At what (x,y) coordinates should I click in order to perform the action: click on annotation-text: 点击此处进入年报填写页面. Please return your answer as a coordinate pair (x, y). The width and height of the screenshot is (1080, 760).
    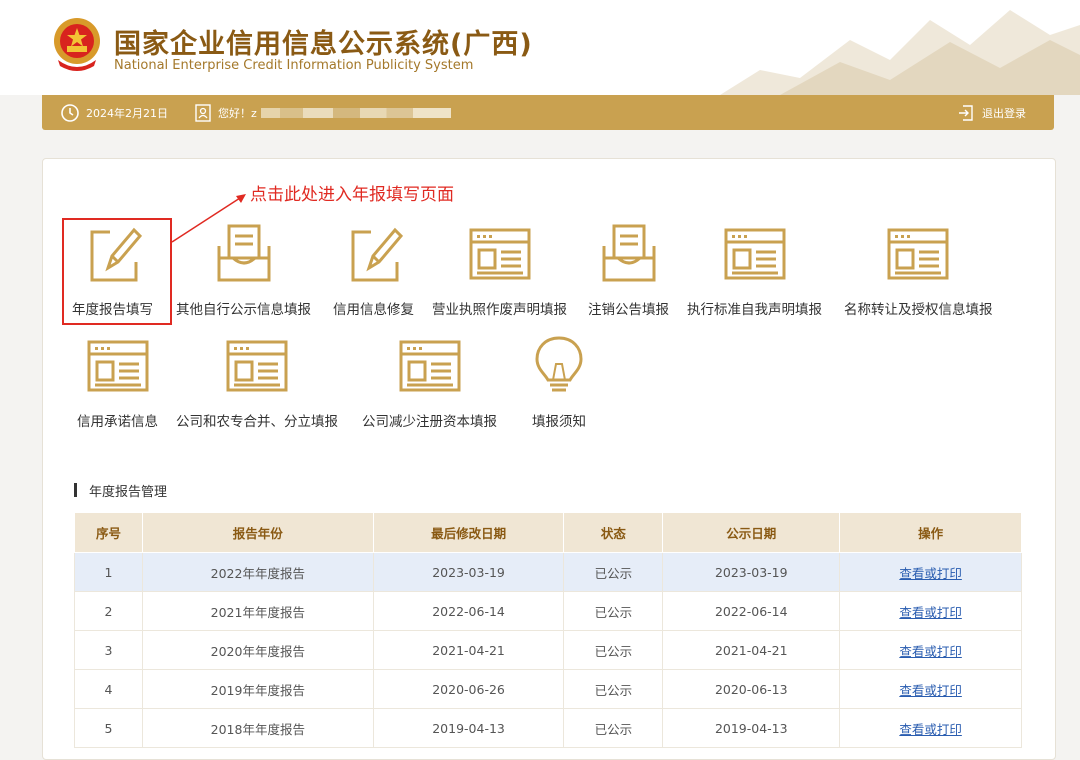
    Looking at the image, I should click on (352, 195).